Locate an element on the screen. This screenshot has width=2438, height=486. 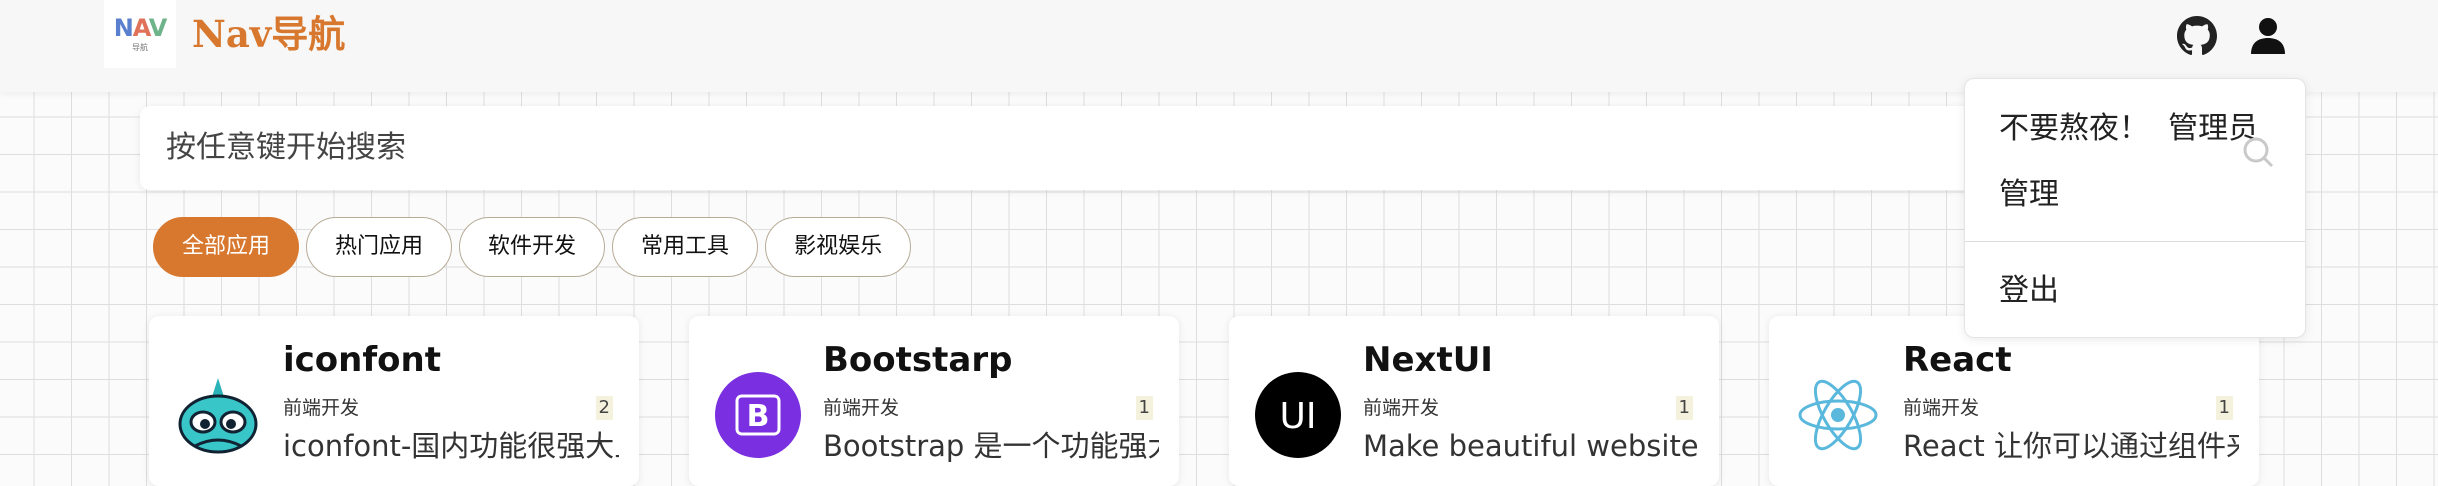
menu-item-admin: 管理 is located at coordinates (2029, 195).